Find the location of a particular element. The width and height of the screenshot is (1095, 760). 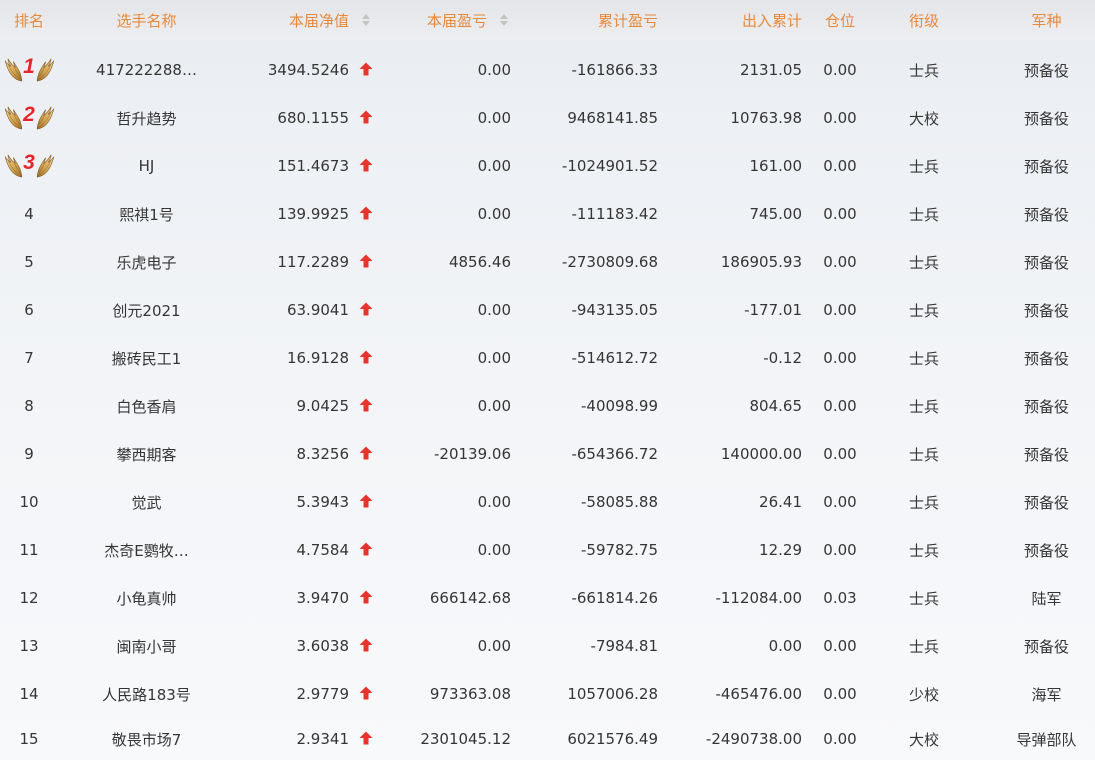

period-pnl: 973363.08 is located at coordinates (470, 694).